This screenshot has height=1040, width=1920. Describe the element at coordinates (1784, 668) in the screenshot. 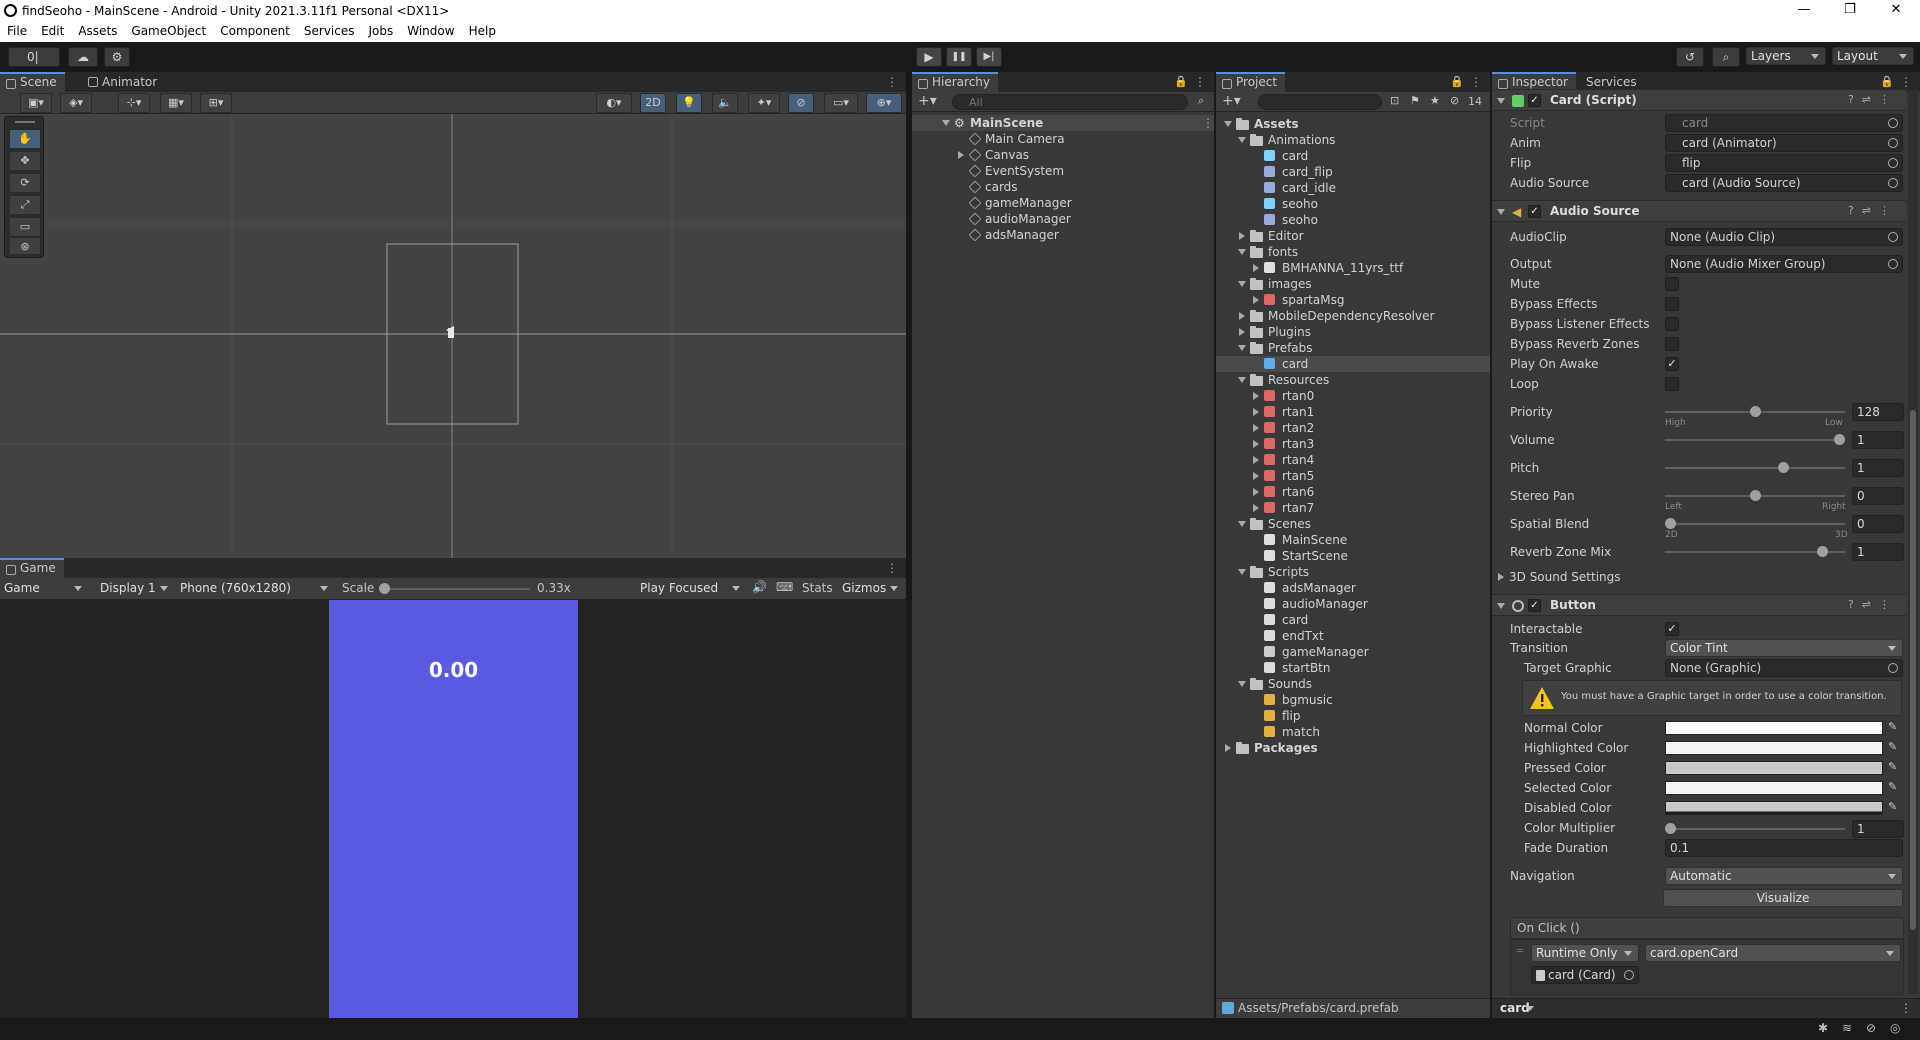

I see `target-graphic-field: None (Graphic)` at that location.